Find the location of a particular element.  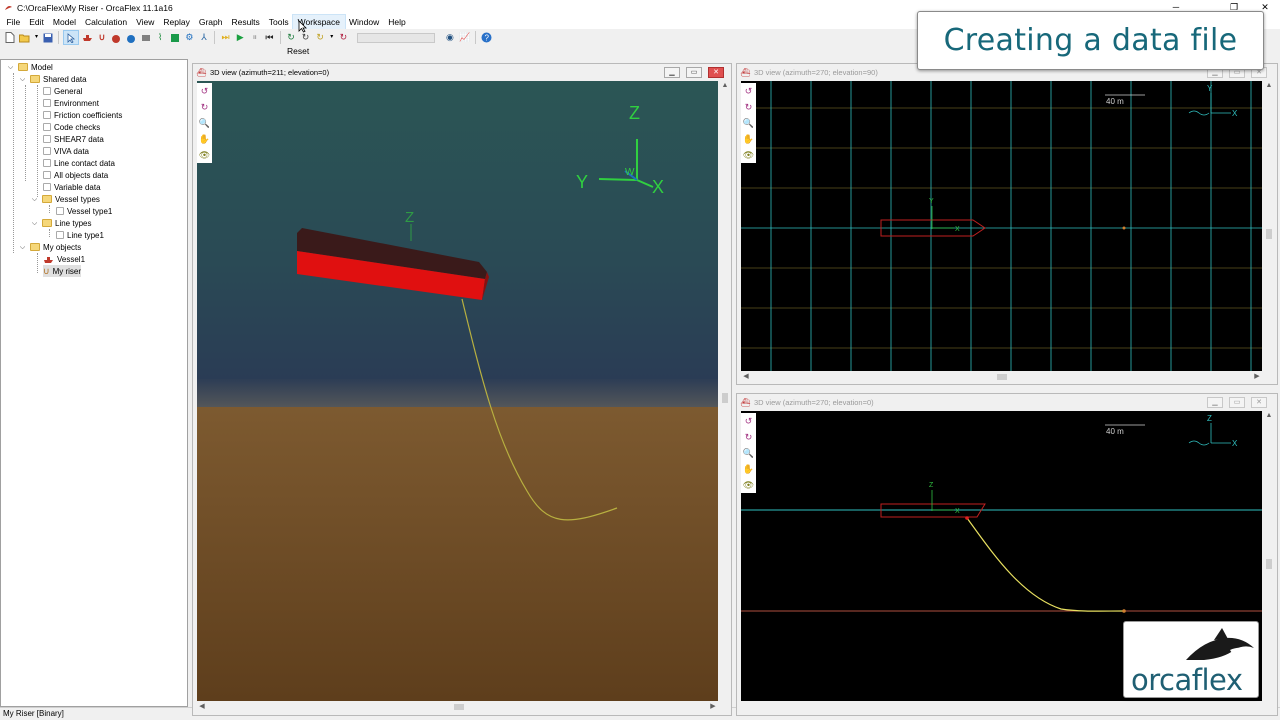

plan-view-horizontal-scrollbar: ◀ ▶ is located at coordinates (1001, 377).